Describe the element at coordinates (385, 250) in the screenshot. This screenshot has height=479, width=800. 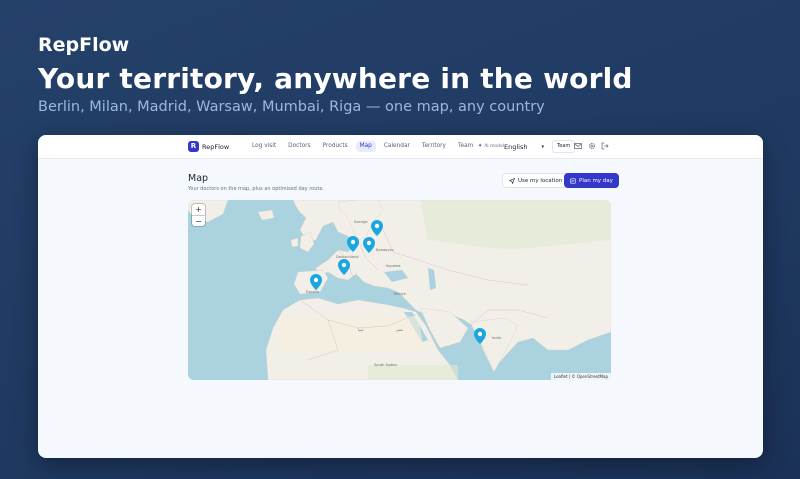
I see `map-label-belarus: Беларусь` at that location.